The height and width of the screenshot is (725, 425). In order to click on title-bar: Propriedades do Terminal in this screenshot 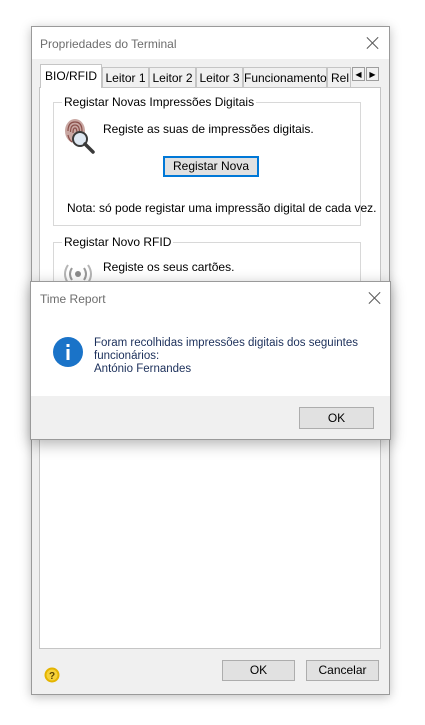, I will do `click(210, 43)`.